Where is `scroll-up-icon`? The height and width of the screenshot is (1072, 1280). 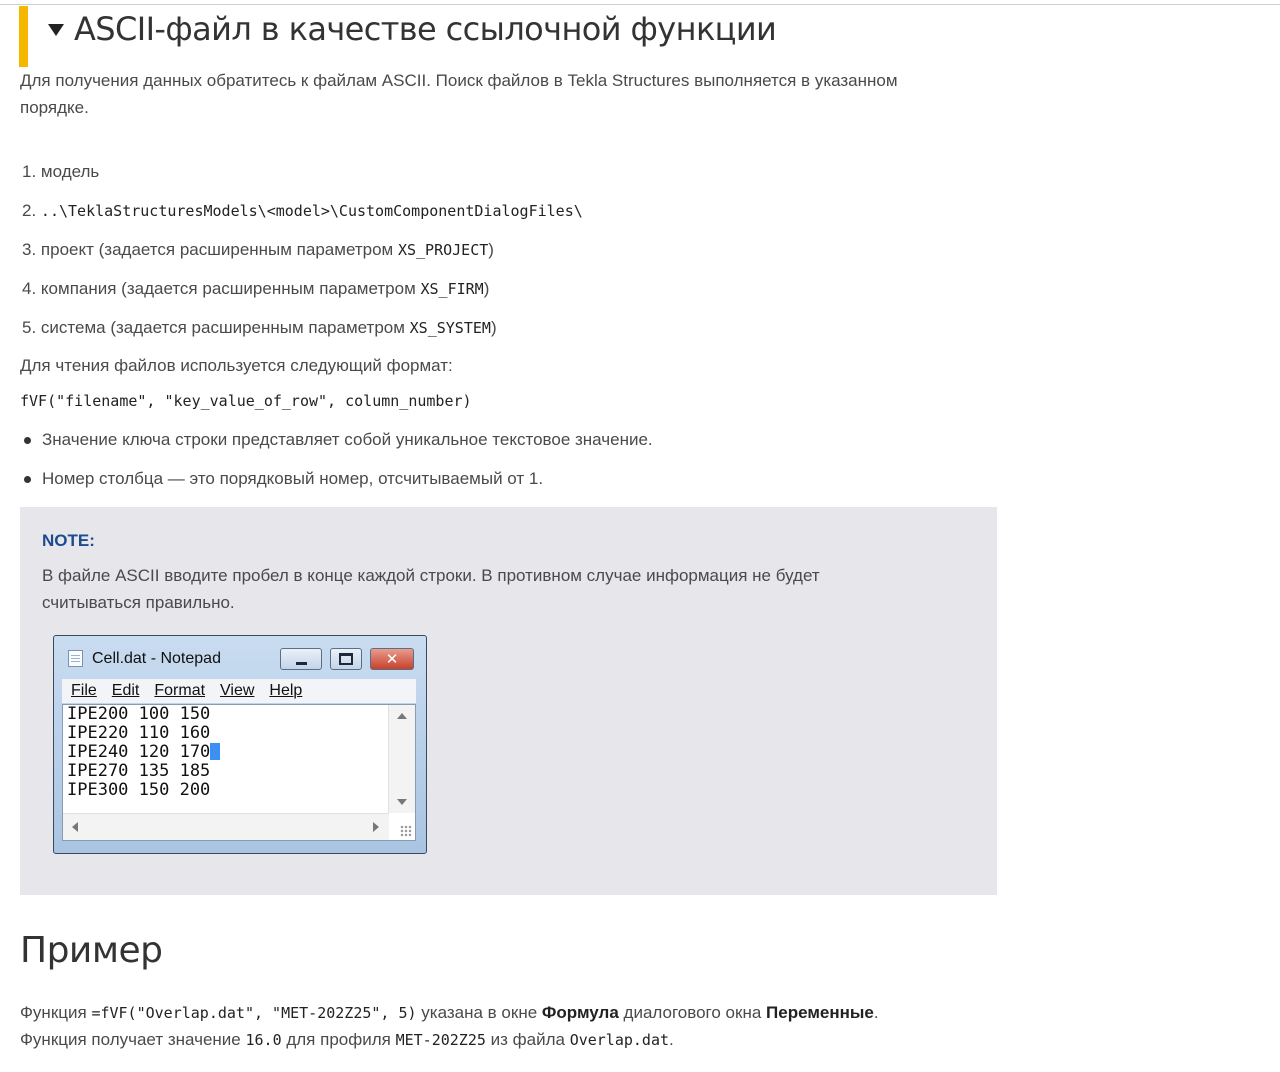 scroll-up-icon is located at coordinates (402, 716).